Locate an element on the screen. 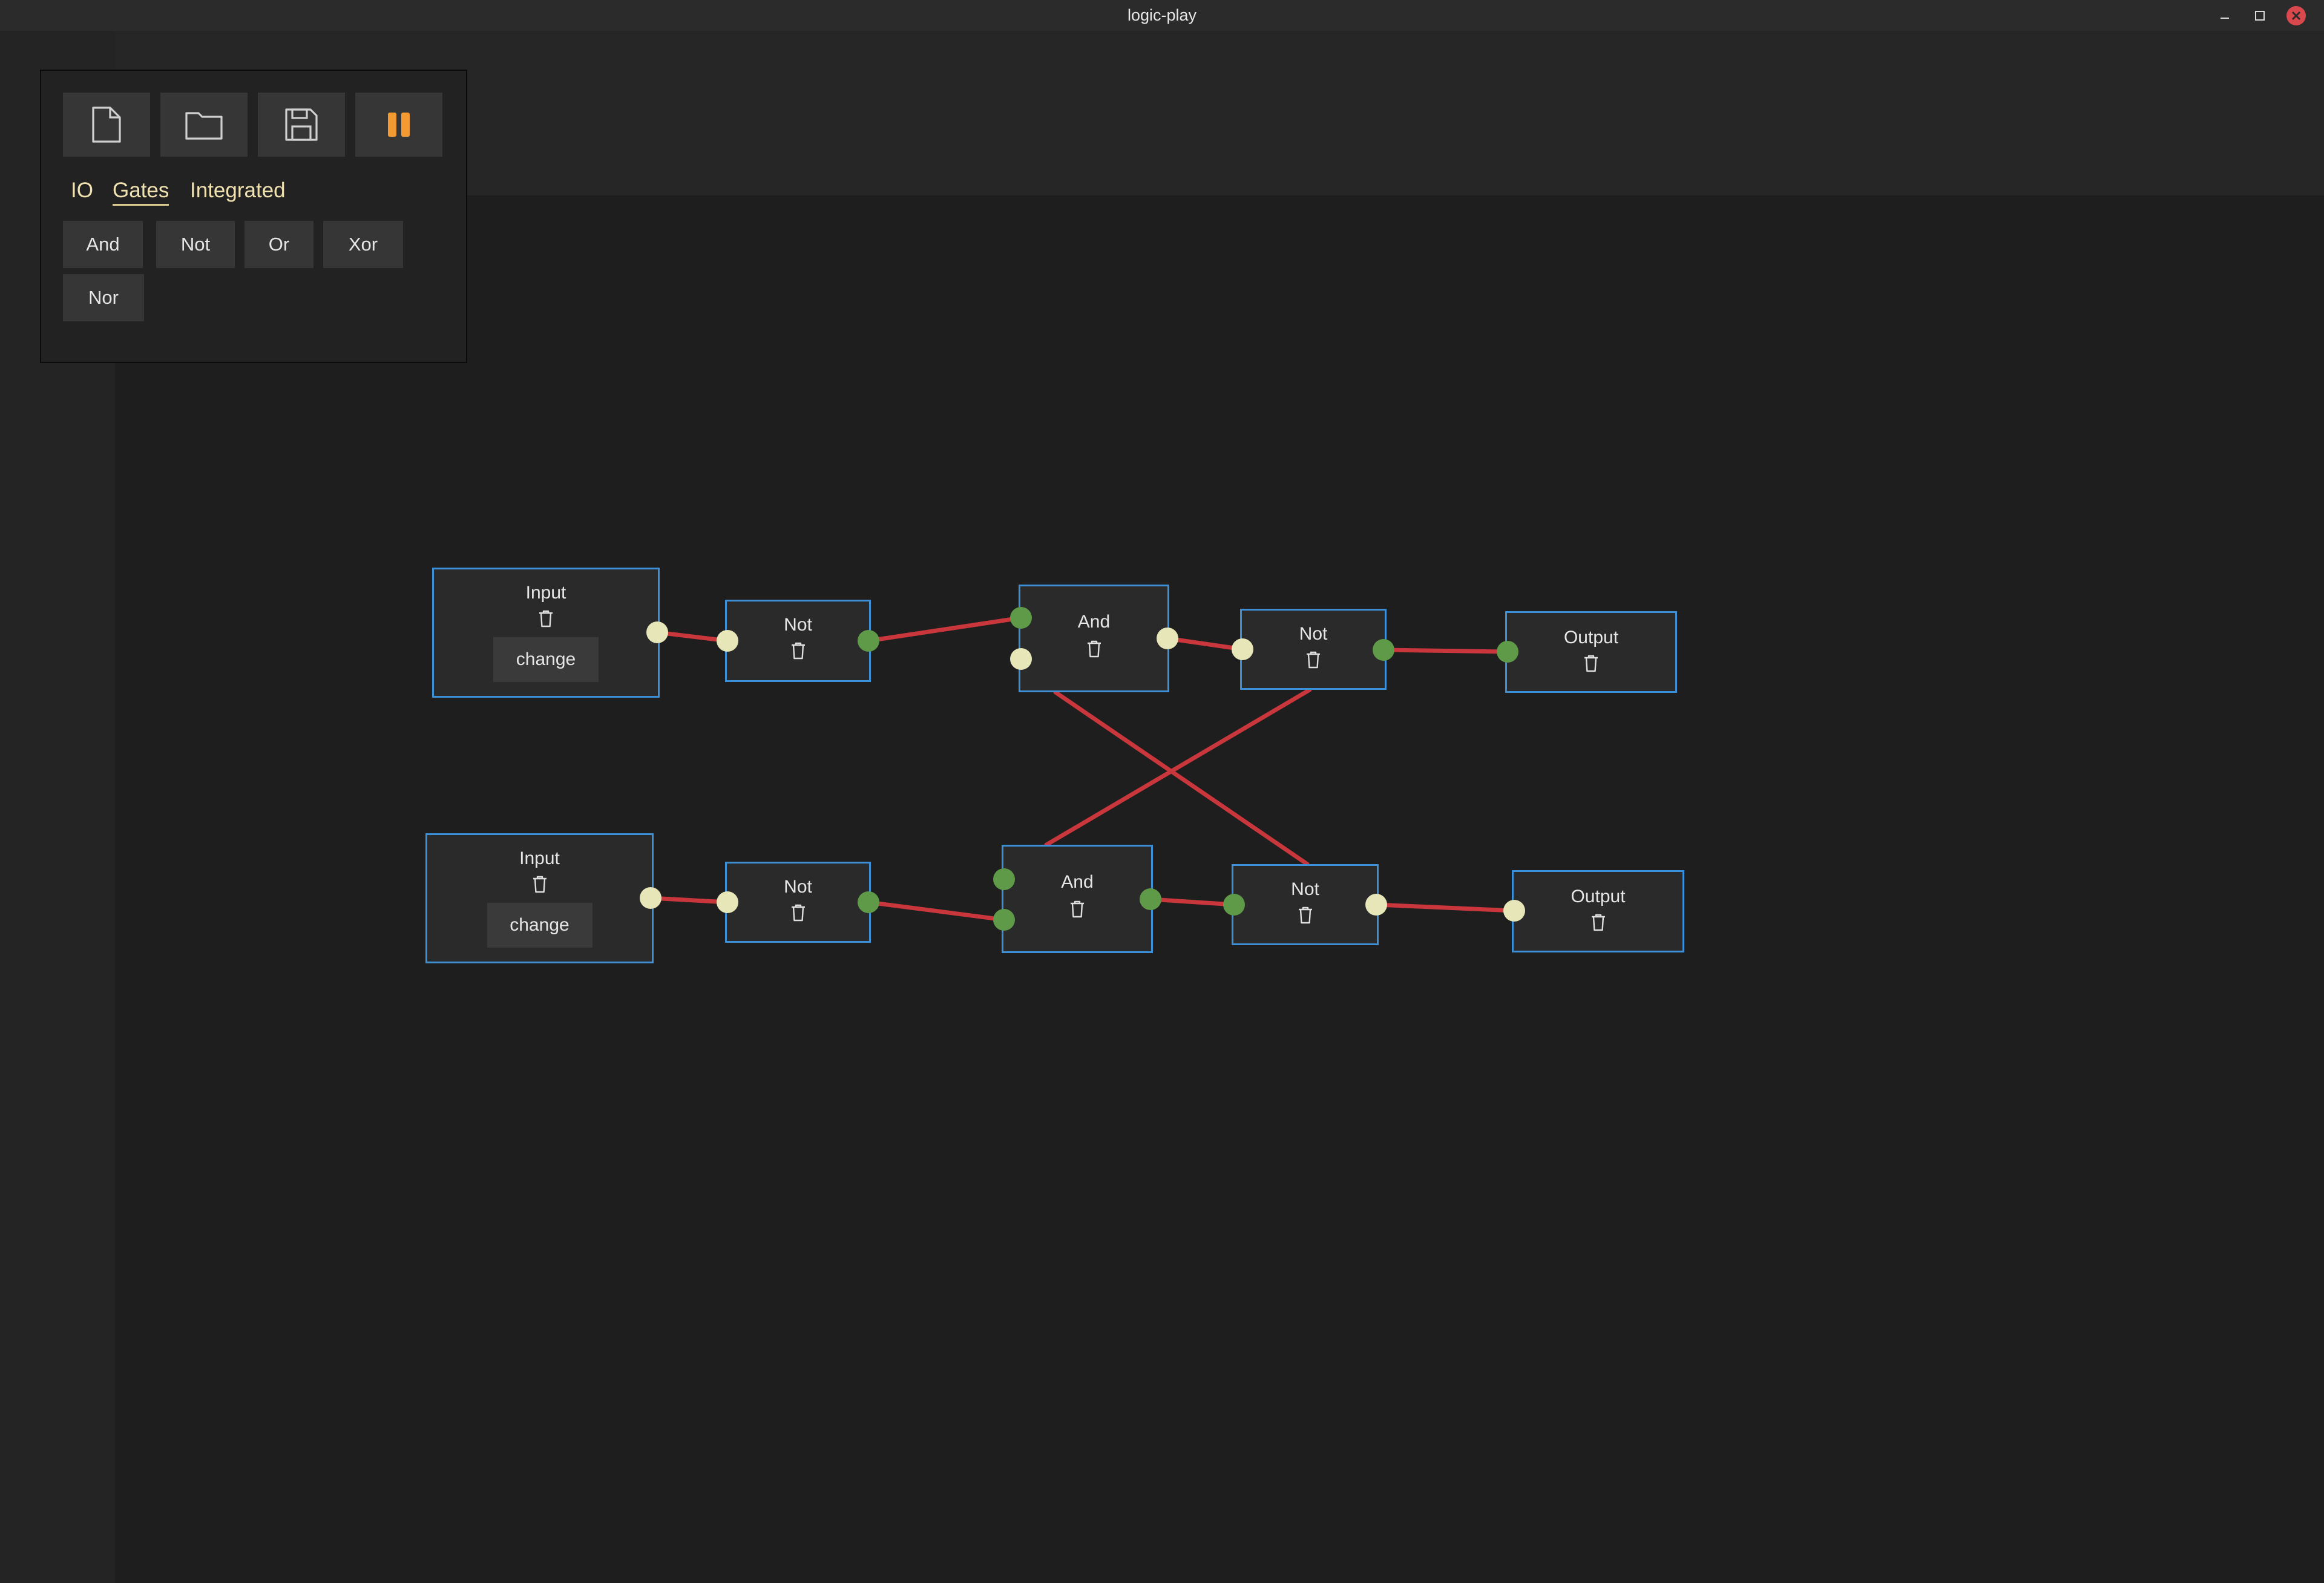 The image size is (2324, 1583). and2-output-pin is located at coordinates (1150, 899).